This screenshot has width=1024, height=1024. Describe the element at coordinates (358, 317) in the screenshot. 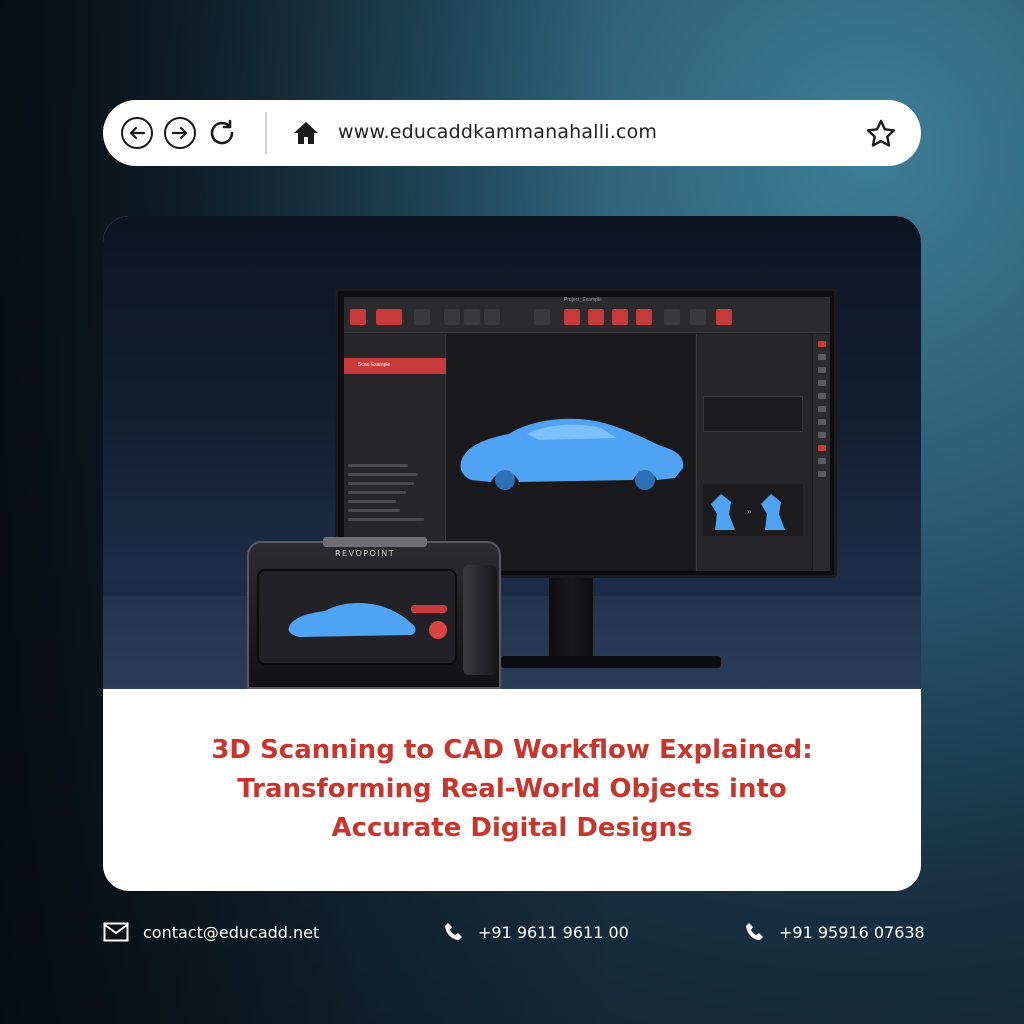

I see `scan-tool-icon` at that location.